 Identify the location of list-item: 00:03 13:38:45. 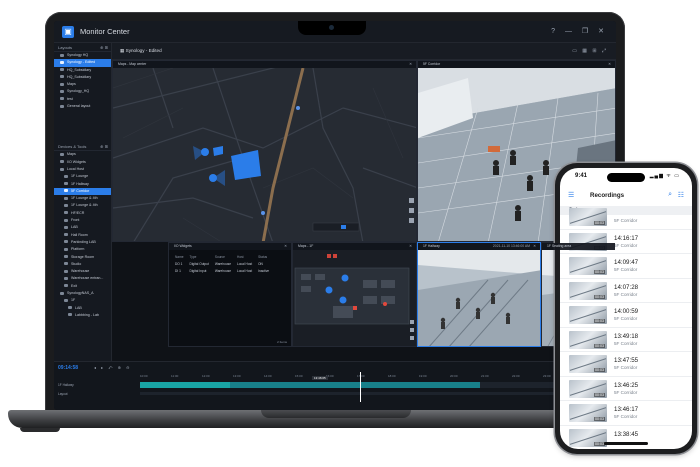
(626, 438).